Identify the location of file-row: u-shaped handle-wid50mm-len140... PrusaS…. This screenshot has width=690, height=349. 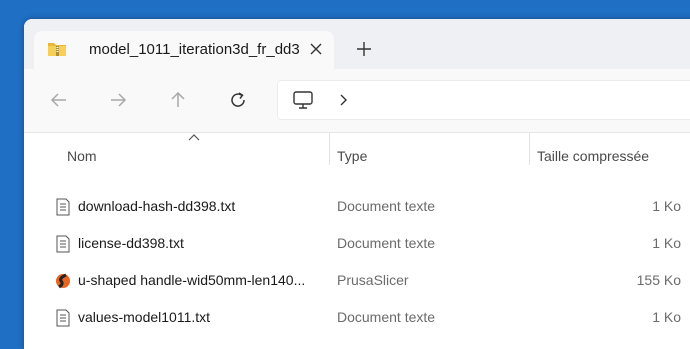
(357, 280).